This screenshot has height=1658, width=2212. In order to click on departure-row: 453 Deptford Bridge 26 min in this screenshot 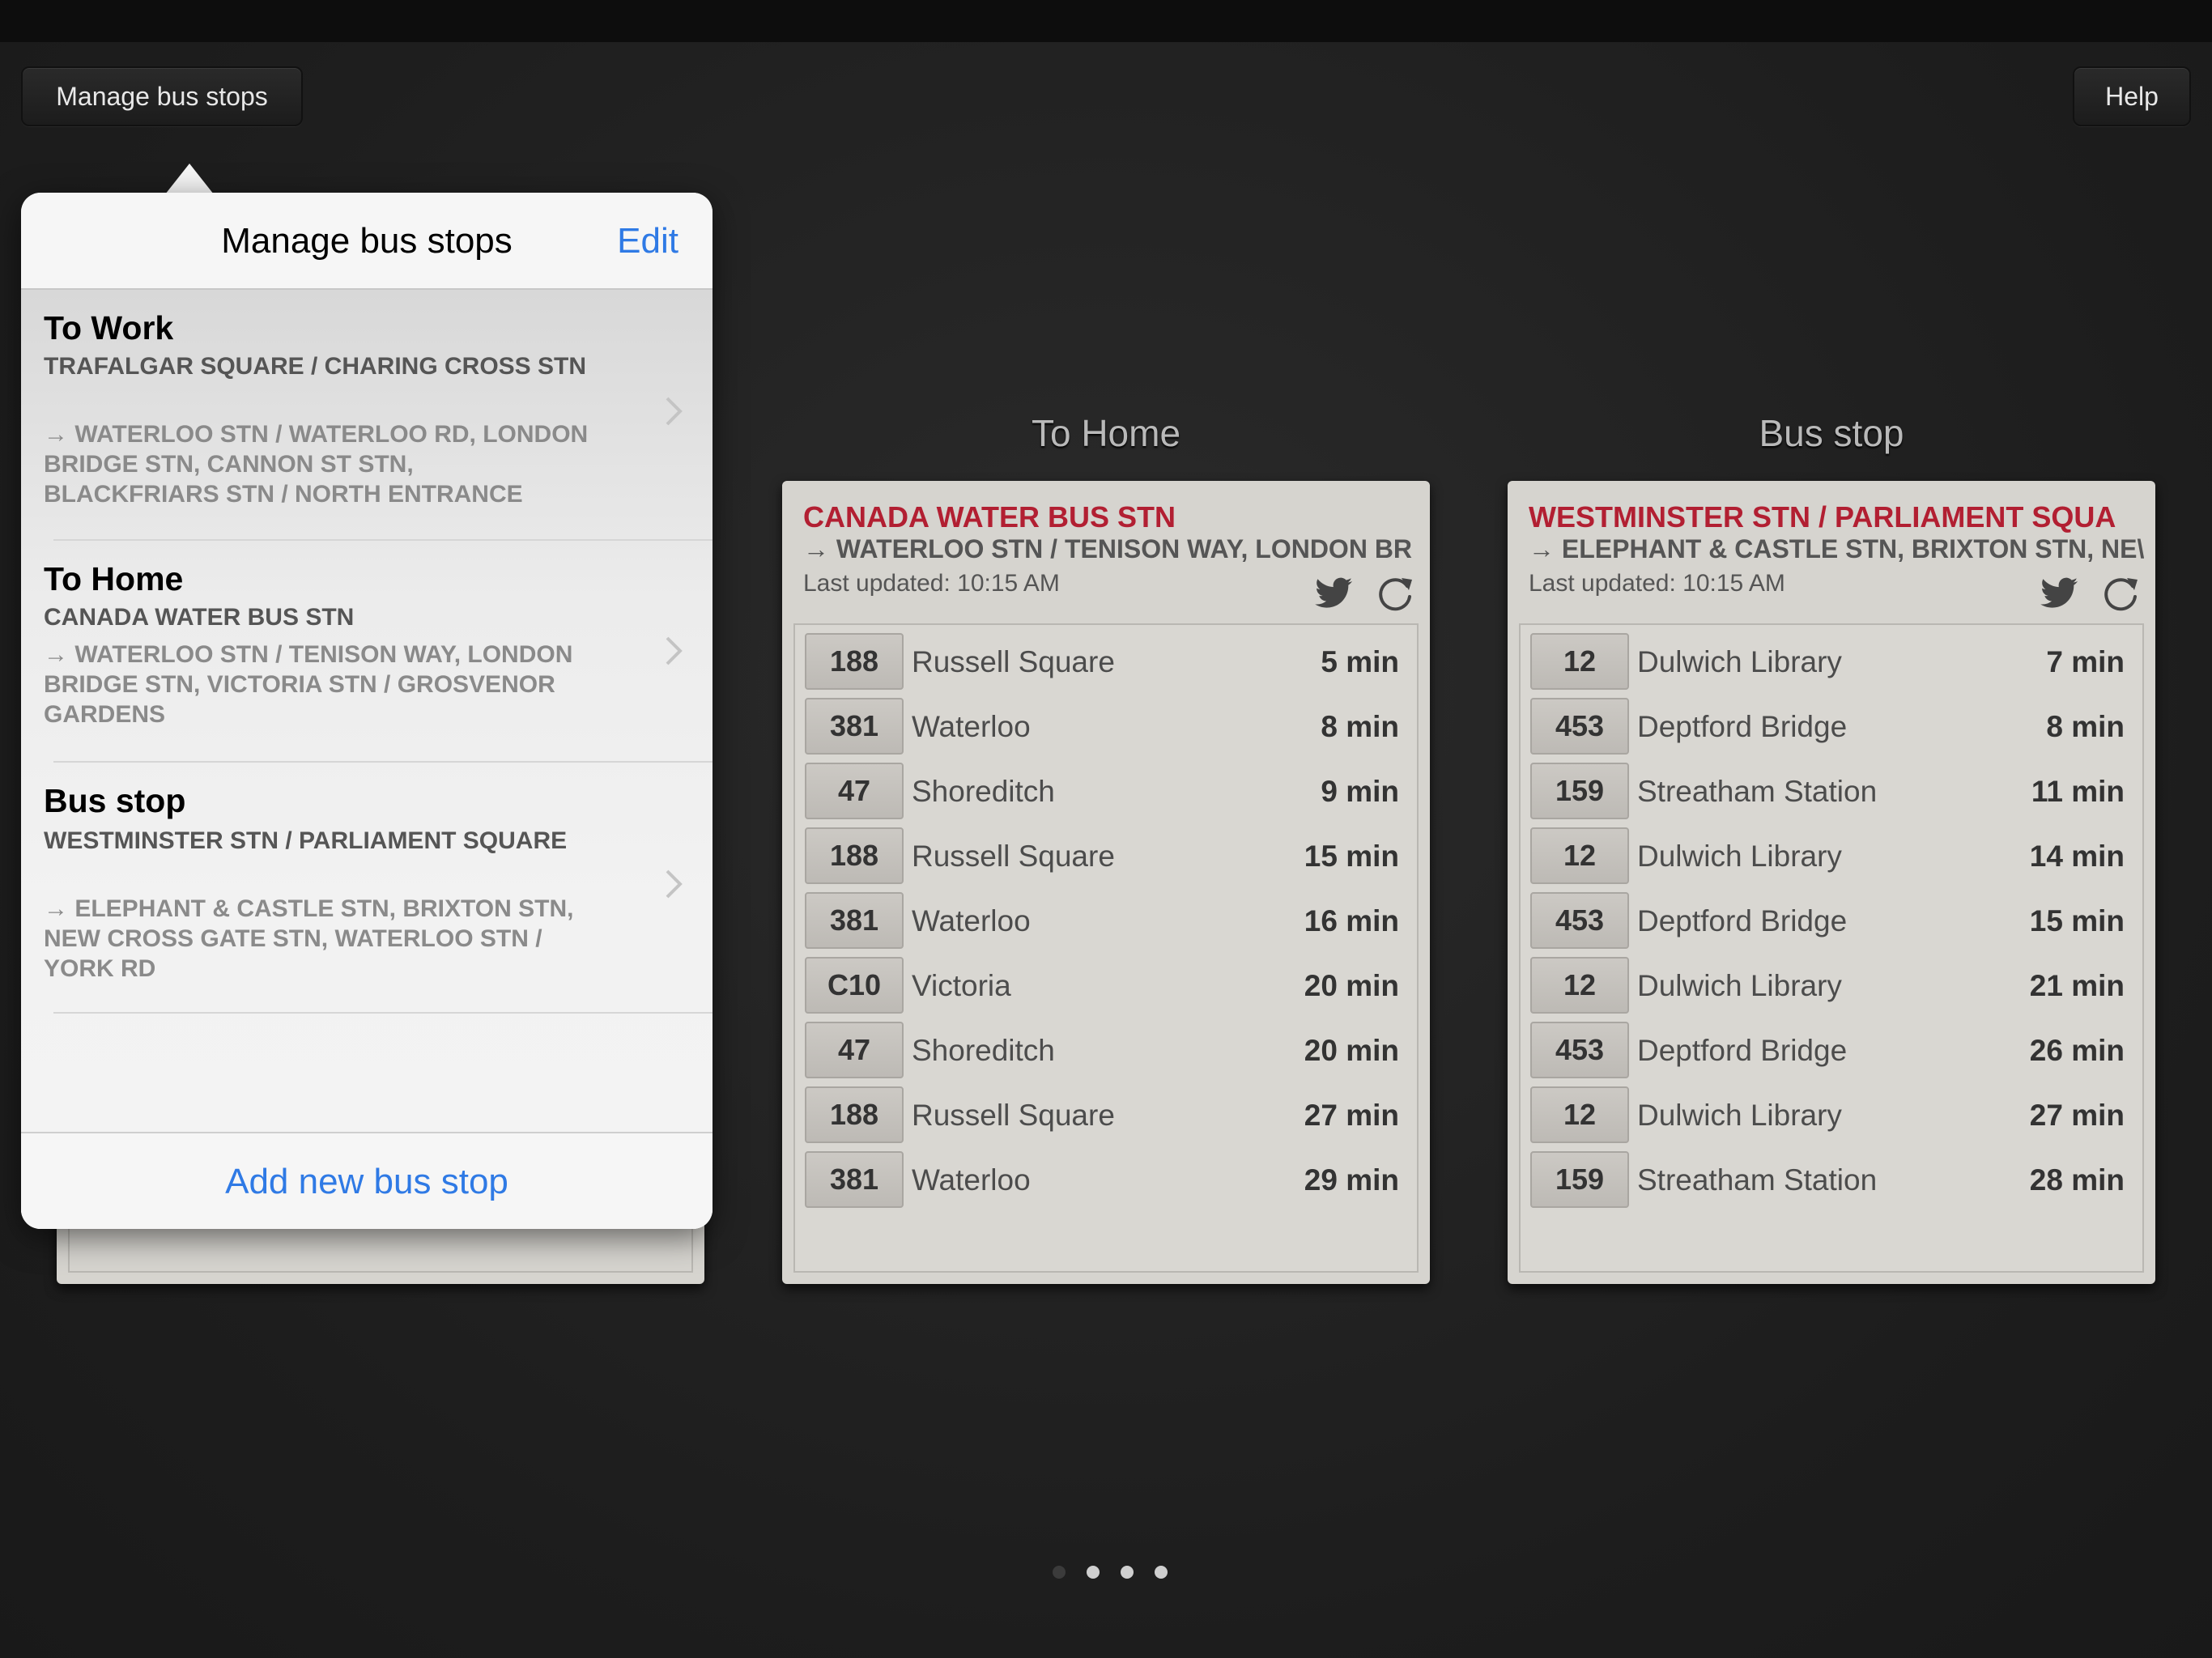, I will do `click(1831, 1051)`.